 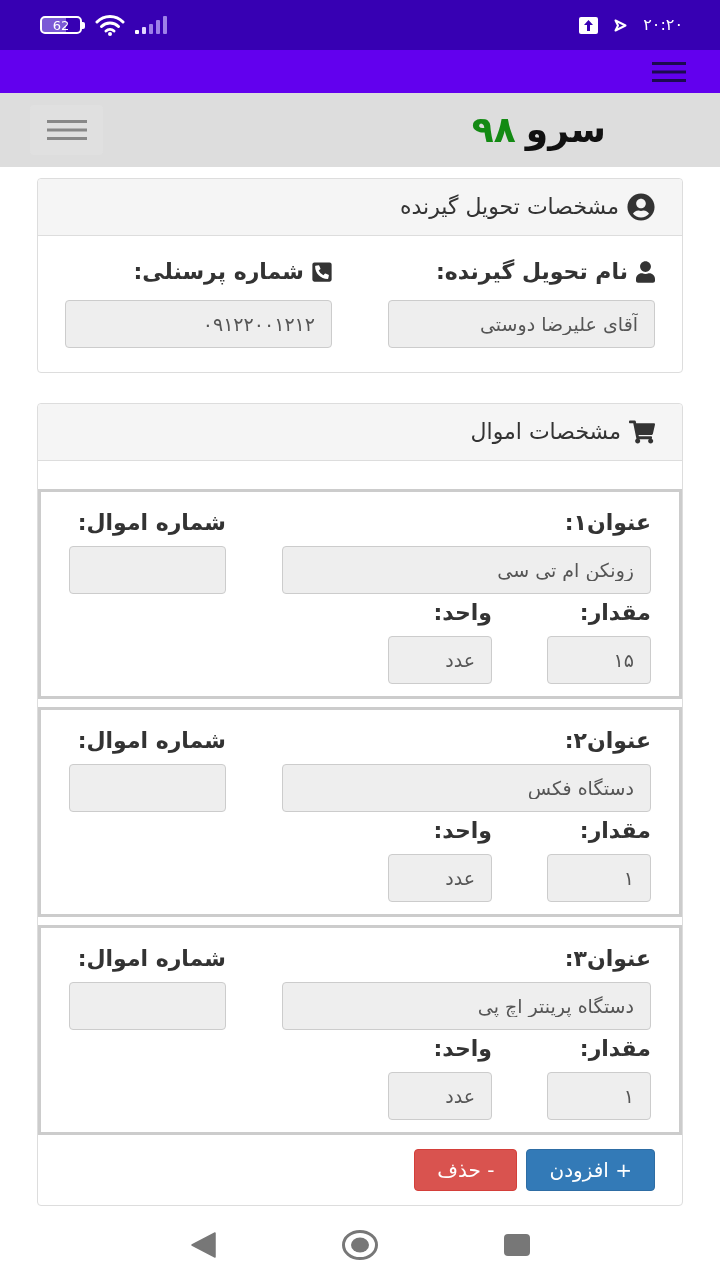 What do you see at coordinates (517, 1245) in the screenshot?
I see `recents-icon` at bounding box center [517, 1245].